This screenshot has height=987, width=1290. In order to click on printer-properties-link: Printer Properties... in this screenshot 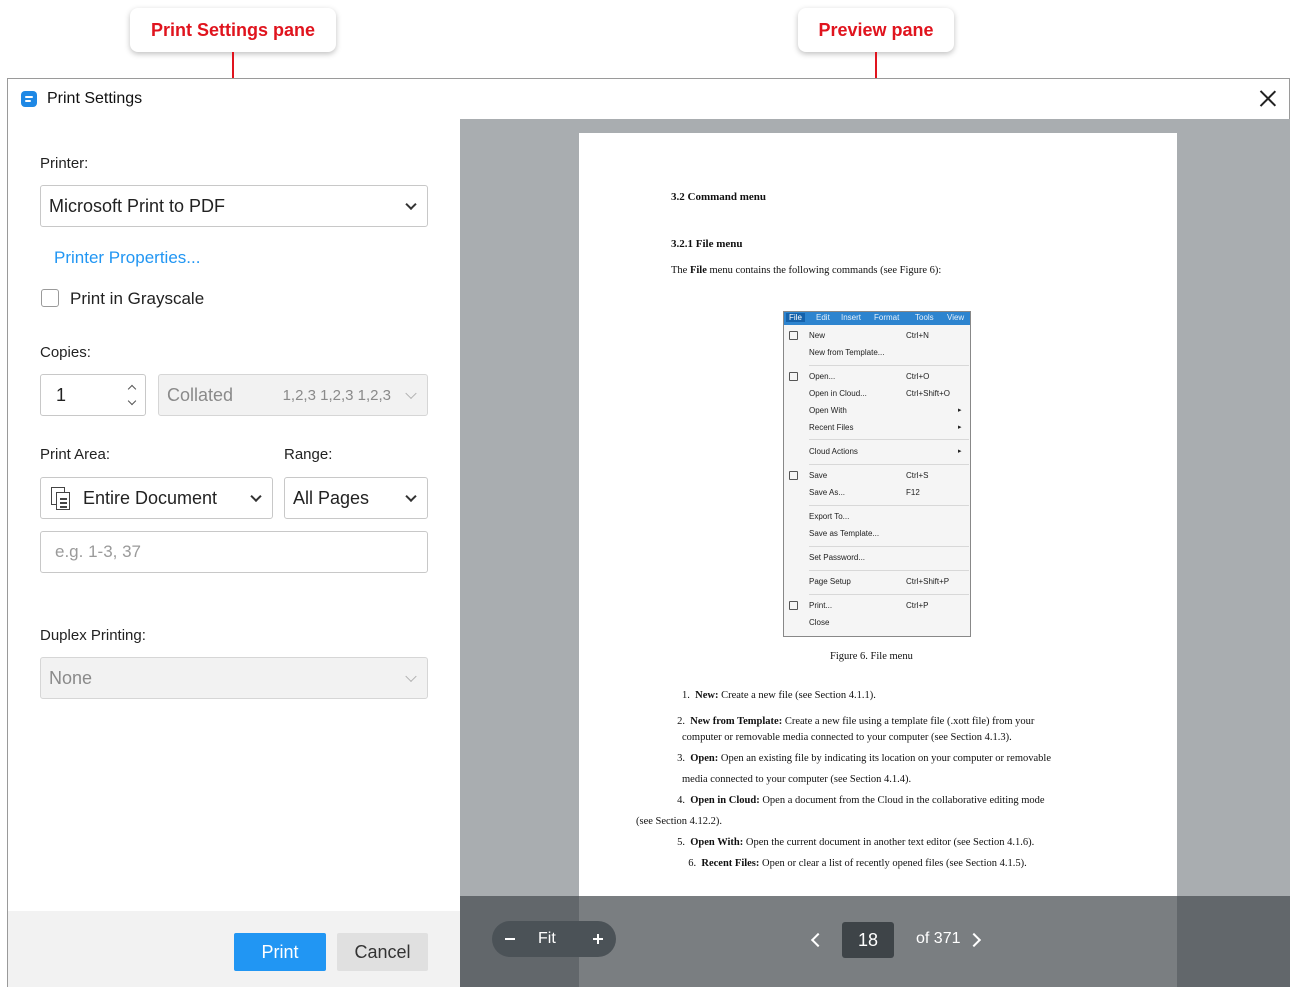, I will do `click(127, 258)`.